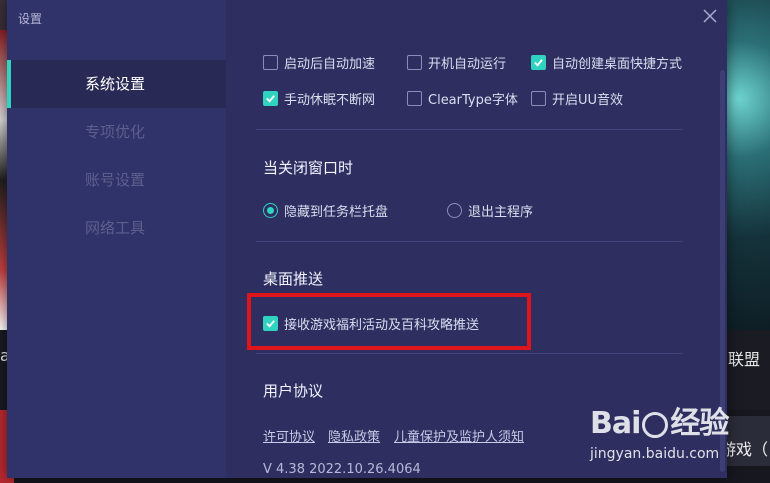 Image resolution: width=770 pixels, height=483 pixels. I want to click on watermark-logo-text: Bai, so click(615, 423).